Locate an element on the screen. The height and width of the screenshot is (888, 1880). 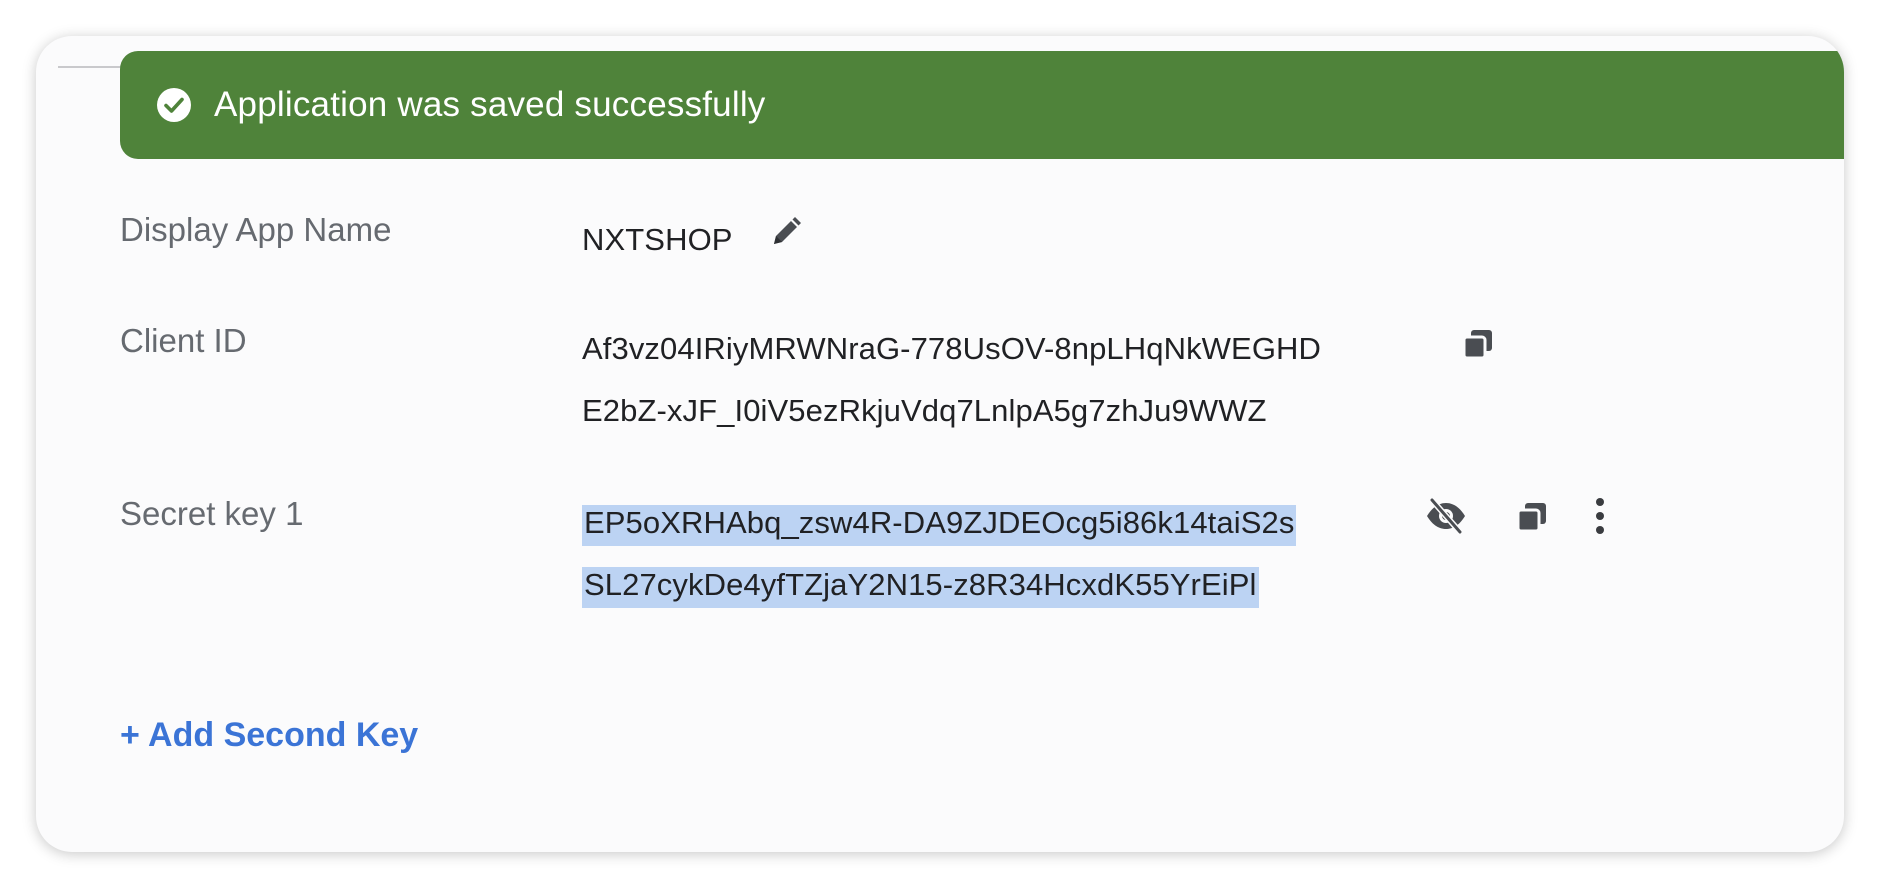
secret-key-line-2: SL27cykDe4yfTZjaY2N15-z8R34HcxdK55YrEiPl is located at coordinates (920, 585).